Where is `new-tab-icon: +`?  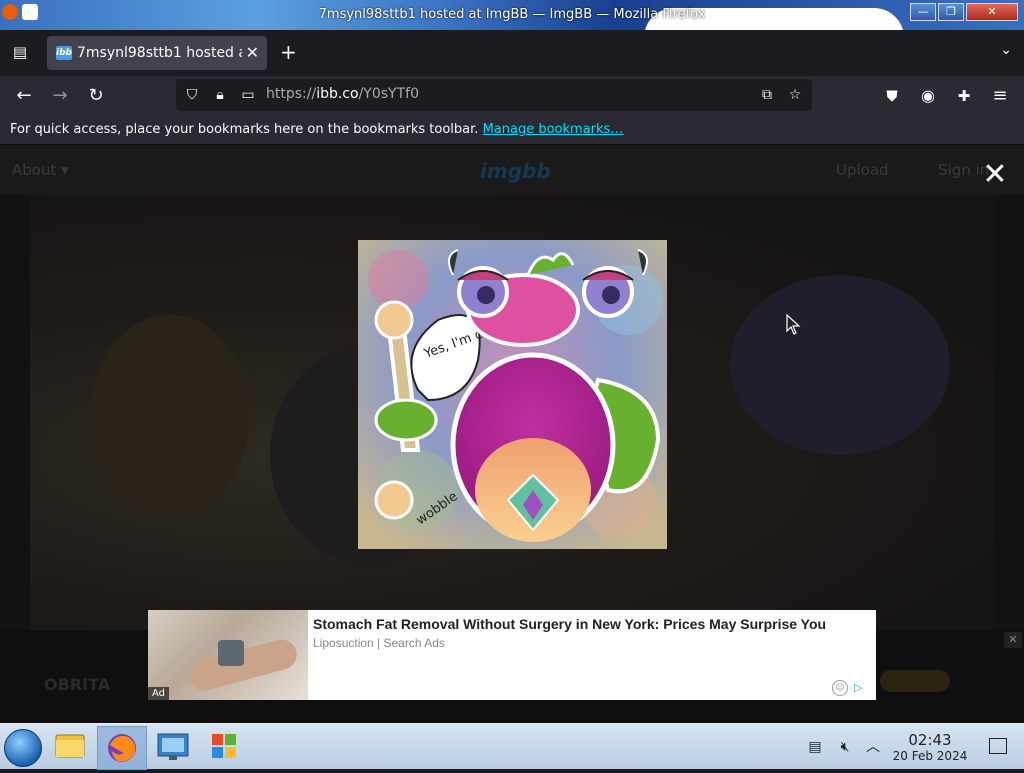 new-tab-icon: + is located at coordinates (288, 52).